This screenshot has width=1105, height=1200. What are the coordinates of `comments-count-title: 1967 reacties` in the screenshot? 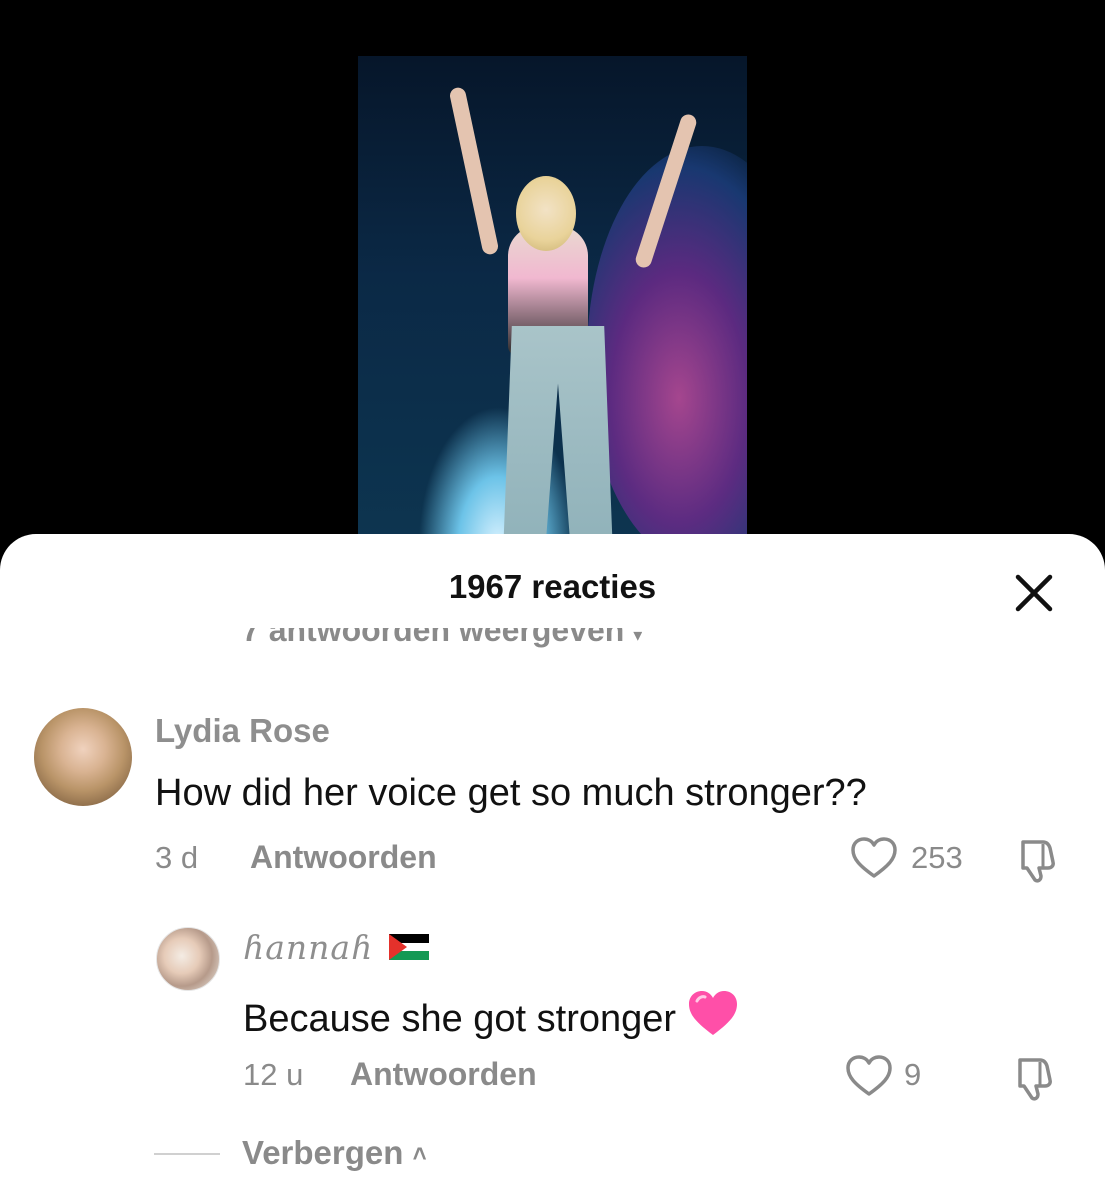 It's located at (552, 586).